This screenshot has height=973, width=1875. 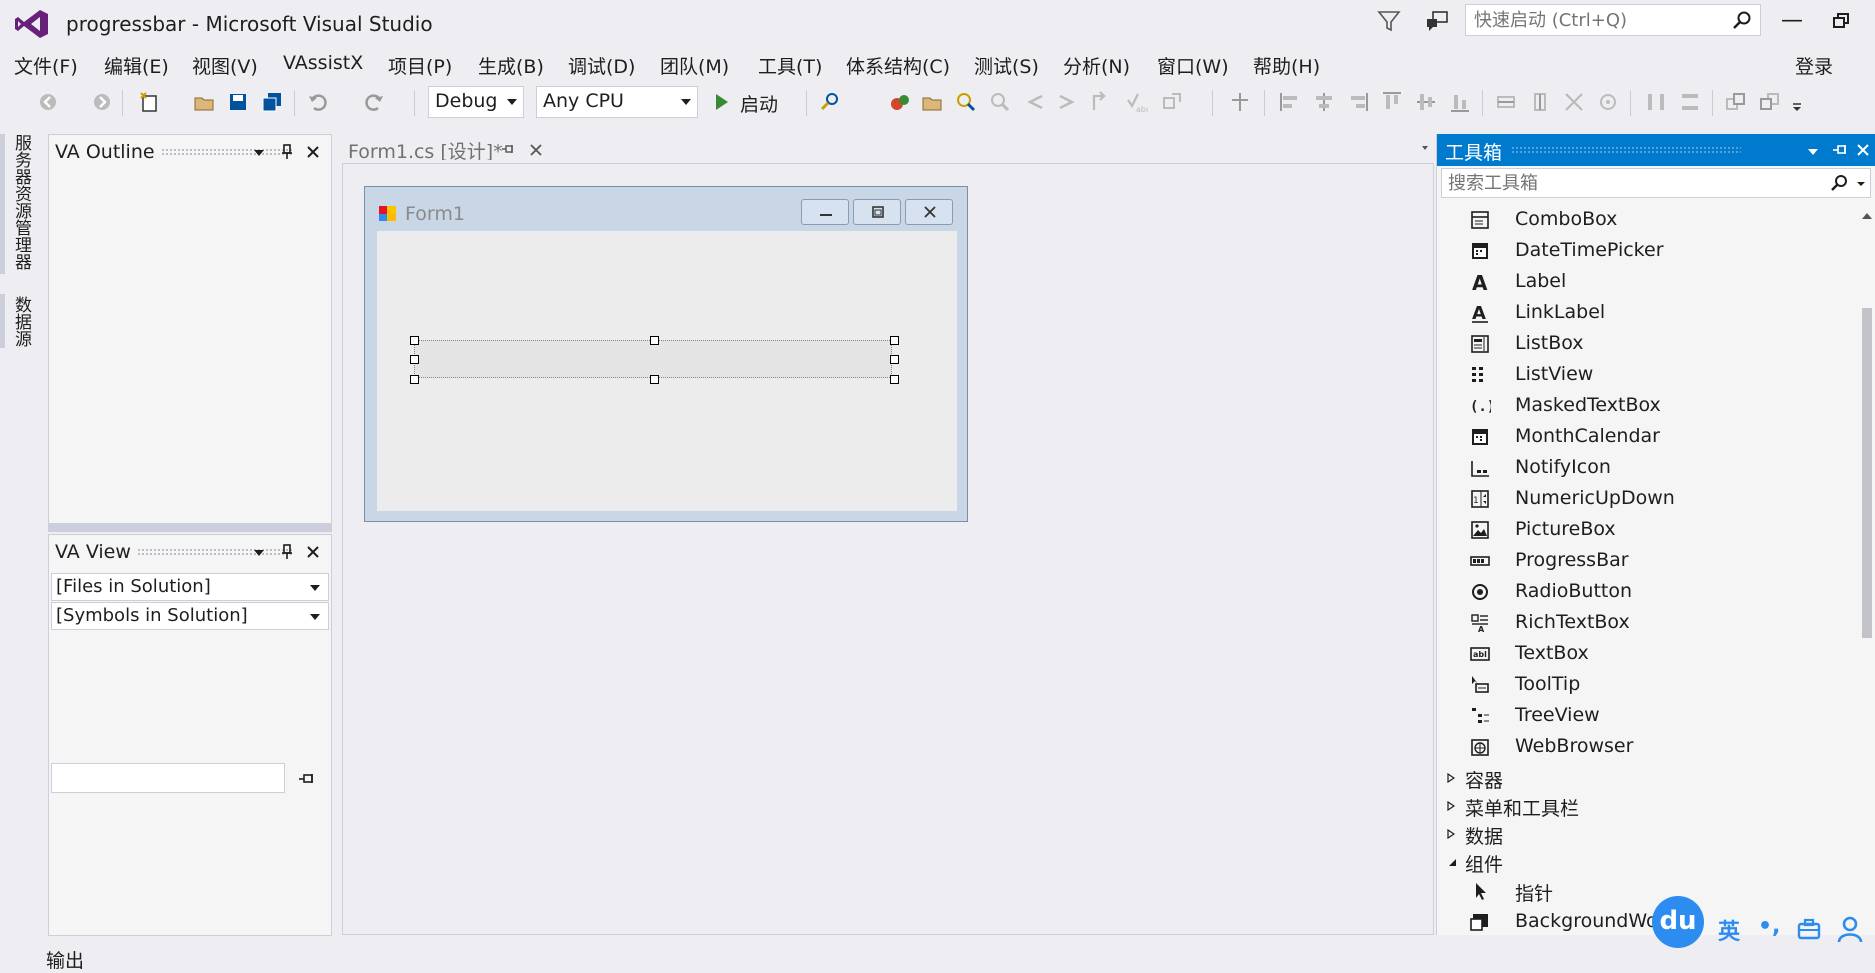 I want to click on toolbox-category-containers: 容器, so click(x=1647, y=778).